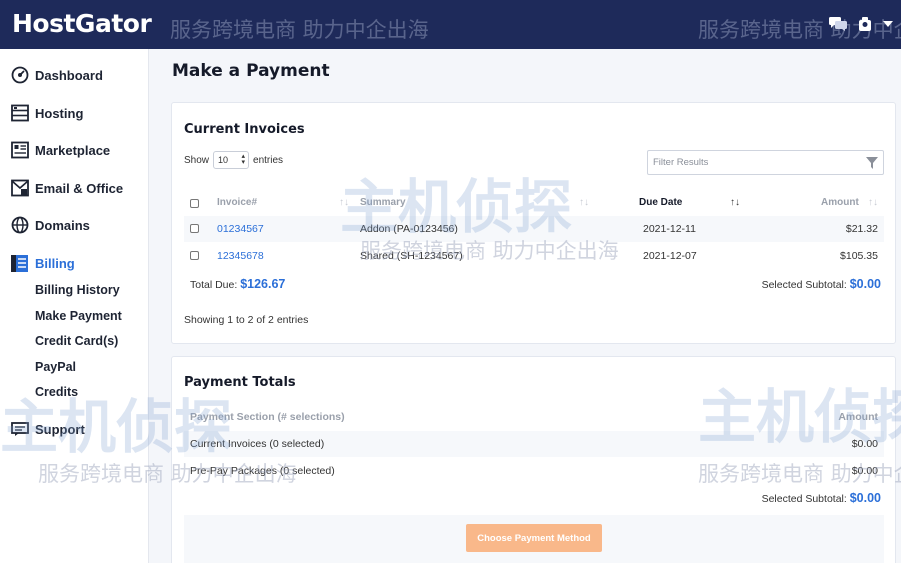 This screenshot has width=901, height=563. Describe the element at coordinates (194, 203) in the screenshot. I see `select-all-checkbox` at that location.